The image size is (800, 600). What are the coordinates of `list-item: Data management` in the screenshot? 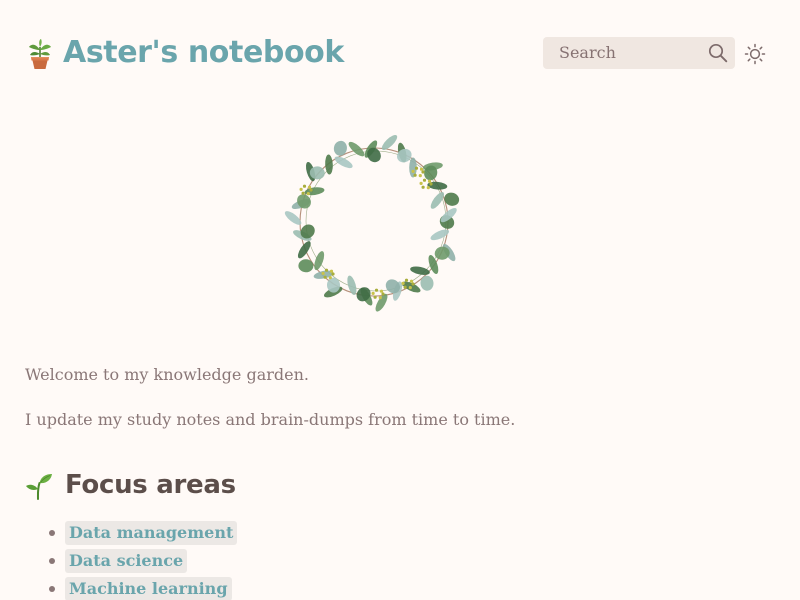 It's located at (131, 534).